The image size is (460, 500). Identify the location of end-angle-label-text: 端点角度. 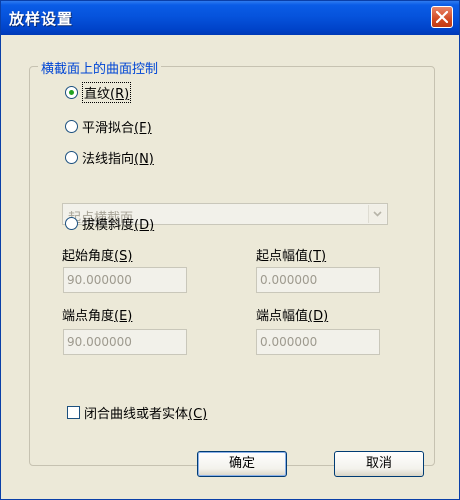
(88, 316).